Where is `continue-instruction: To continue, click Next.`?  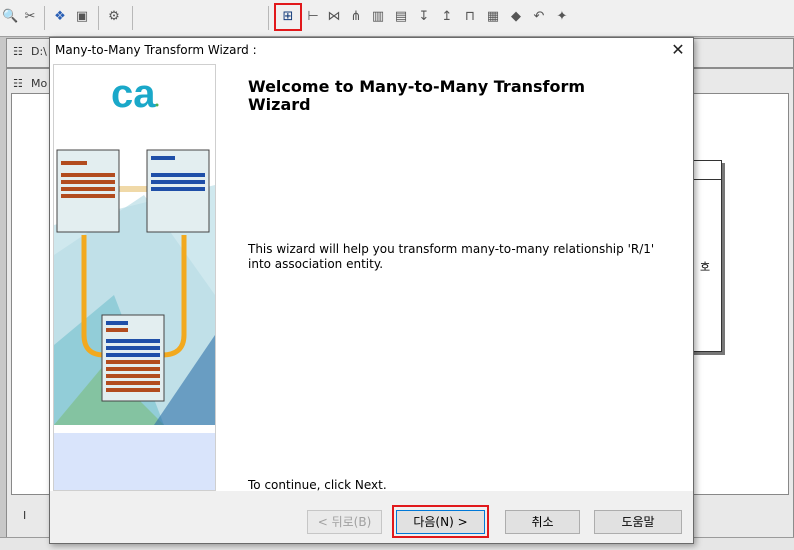
continue-instruction: To continue, click Next. is located at coordinates (317, 485).